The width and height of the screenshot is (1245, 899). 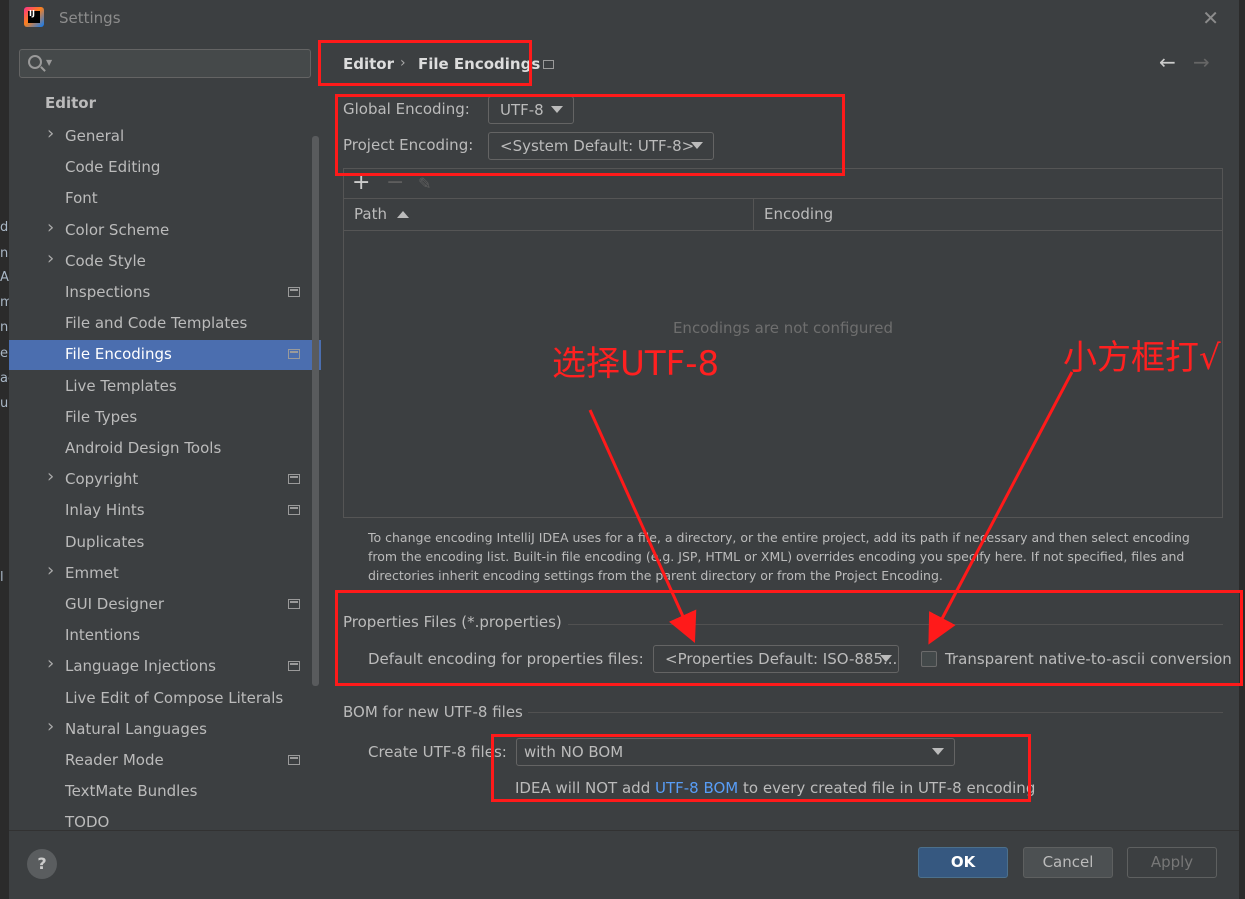 I want to click on close-icon: ✕, so click(x=1210, y=18).